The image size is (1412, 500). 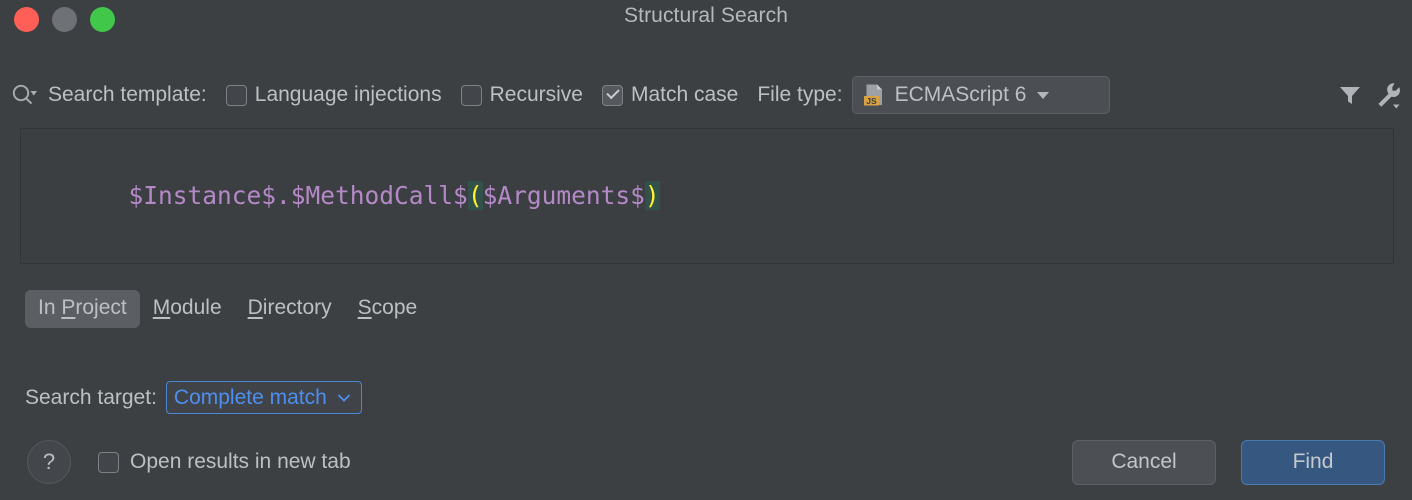 I want to click on scope-tab-scope-post: cope, so click(x=394, y=307).